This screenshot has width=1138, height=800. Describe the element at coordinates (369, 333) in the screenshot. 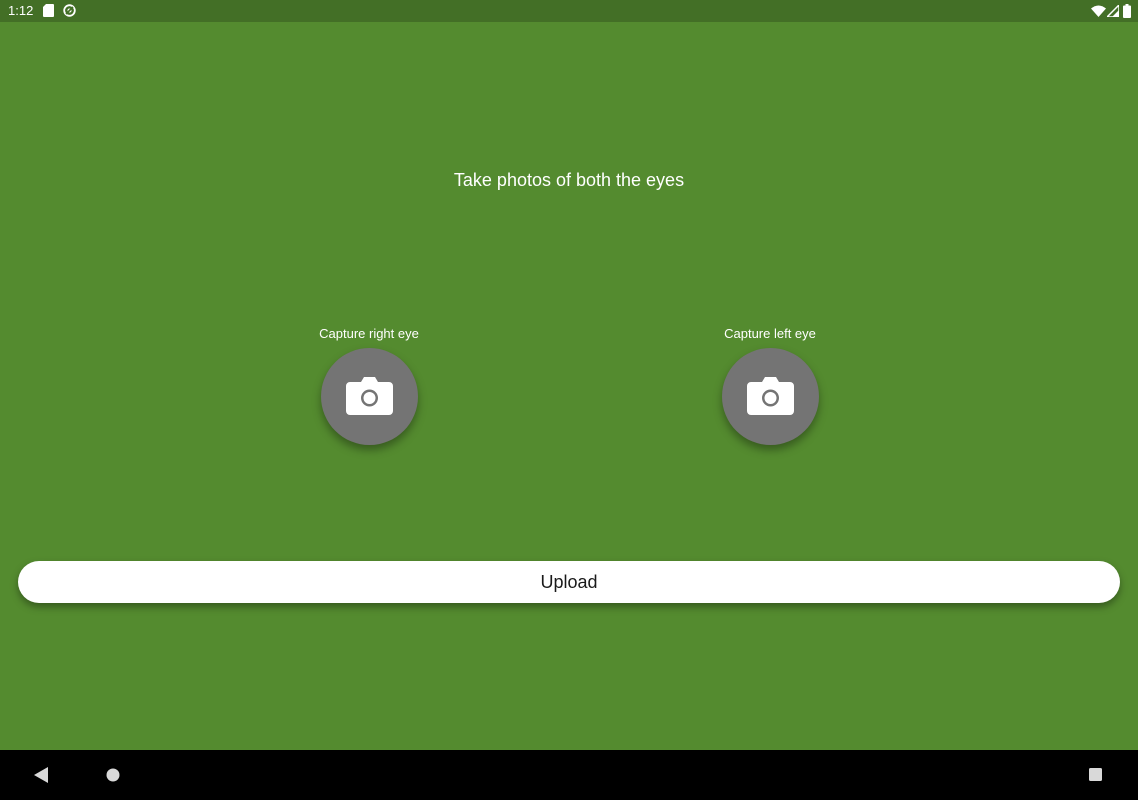

I see `capture-right-eye-label: Capture right eye` at that location.